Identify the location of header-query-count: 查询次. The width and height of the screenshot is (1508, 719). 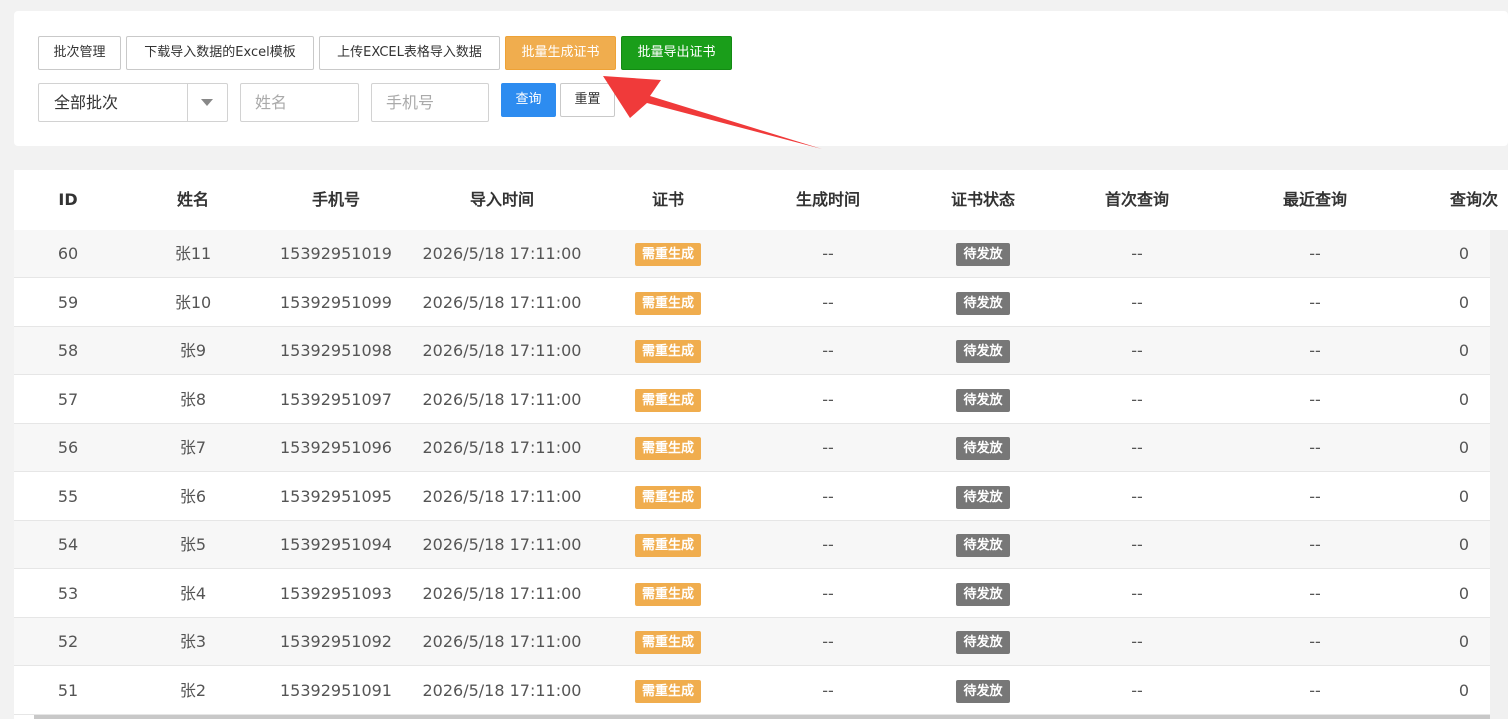
(1473, 199).